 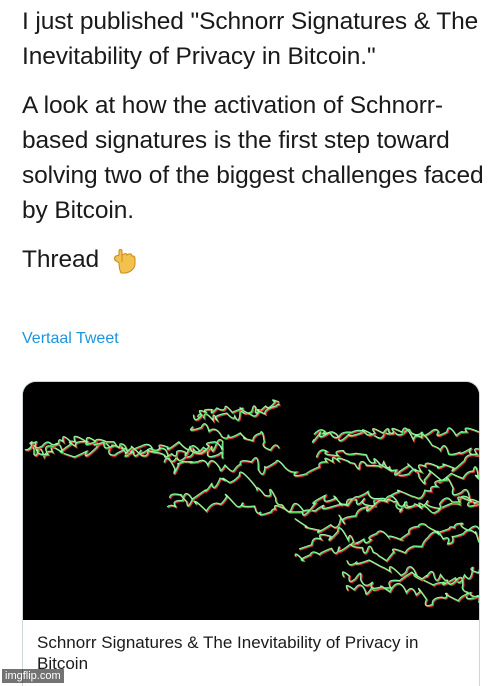 I want to click on watermark: imgflip.com, so click(x=33, y=676).